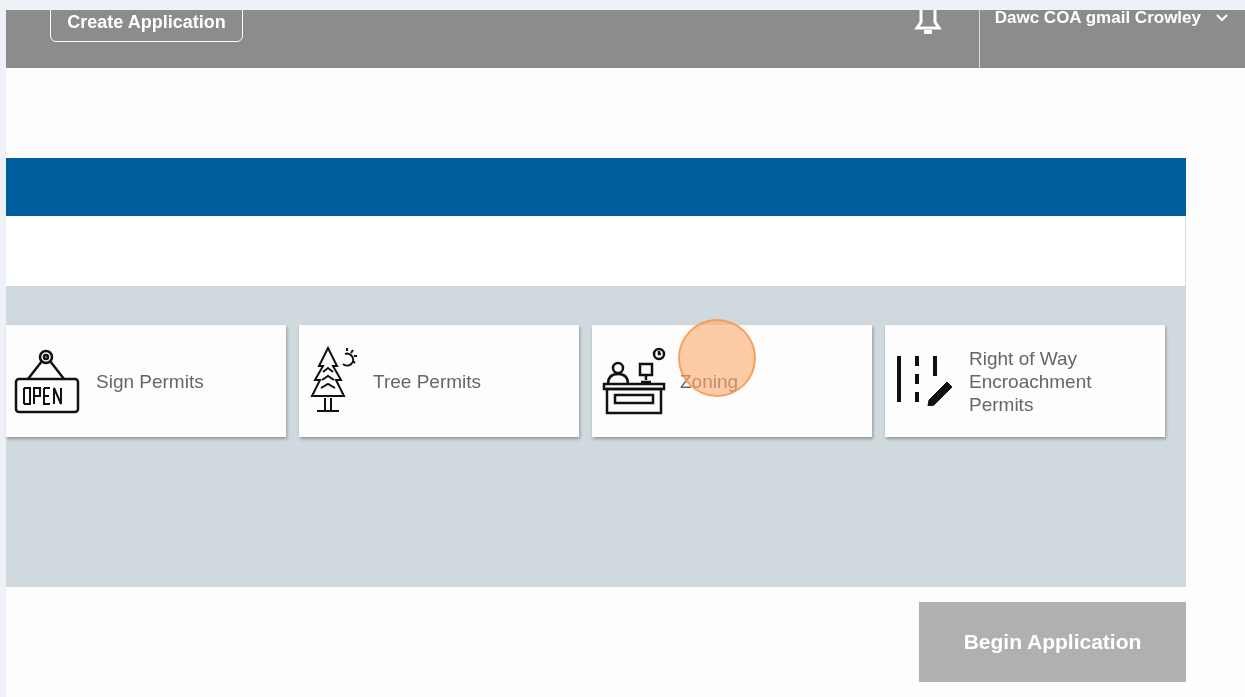 This screenshot has width=1245, height=697. I want to click on permit-type-card: Sign Permits, so click(146, 381).